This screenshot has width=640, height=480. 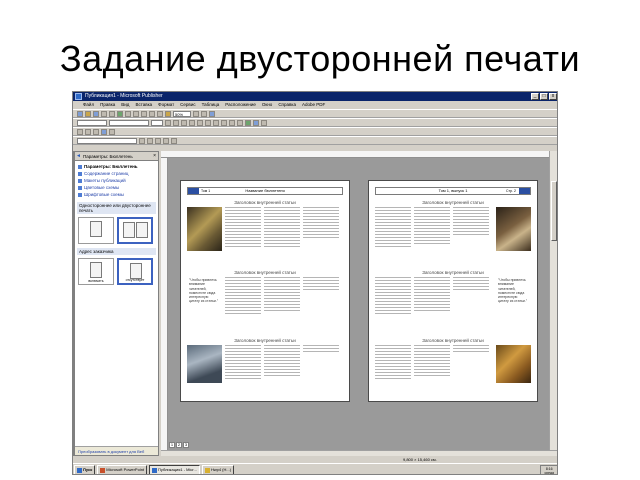 What do you see at coordinates (122, 469) in the screenshot?
I see `taskbar-powerpoint: Microsoft PowerPoint` at bounding box center [122, 469].